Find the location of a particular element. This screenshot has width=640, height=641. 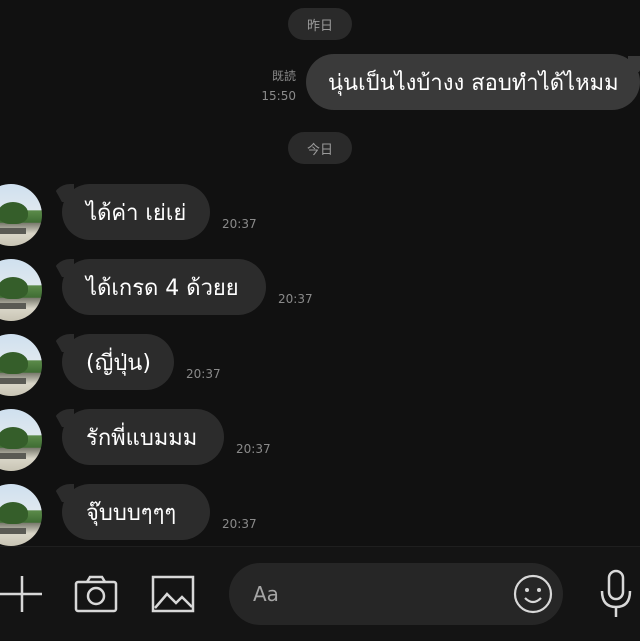

message-toolbar: Aa is located at coordinates (320, 593).